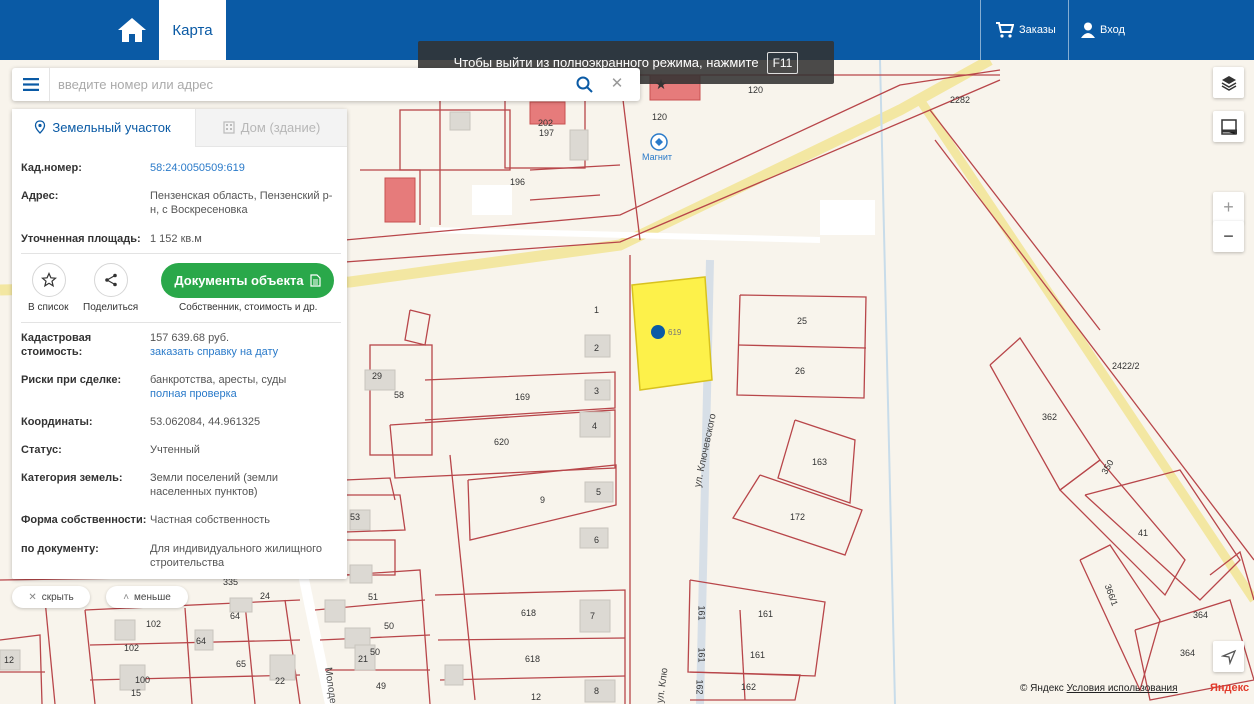 This screenshot has height=704, width=1254. I want to click on map-label: 64, so click(235, 616).